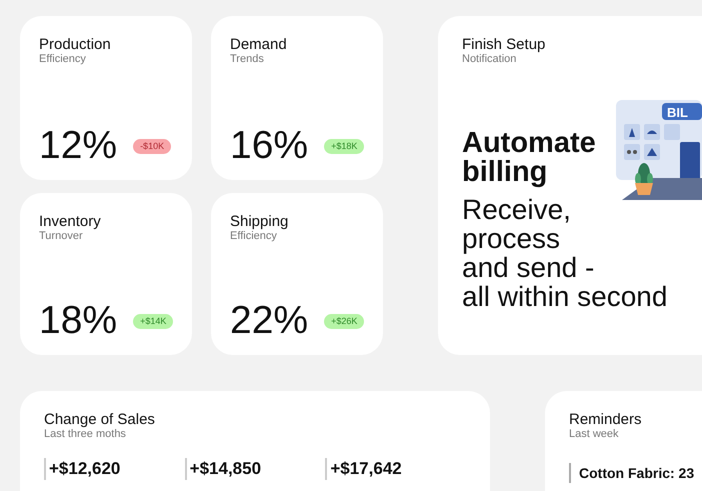 The image size is (702, 491). Describe the element at coordinates (223, 469) in the screenshot. I see `sales-value: +$14,850` at that location.